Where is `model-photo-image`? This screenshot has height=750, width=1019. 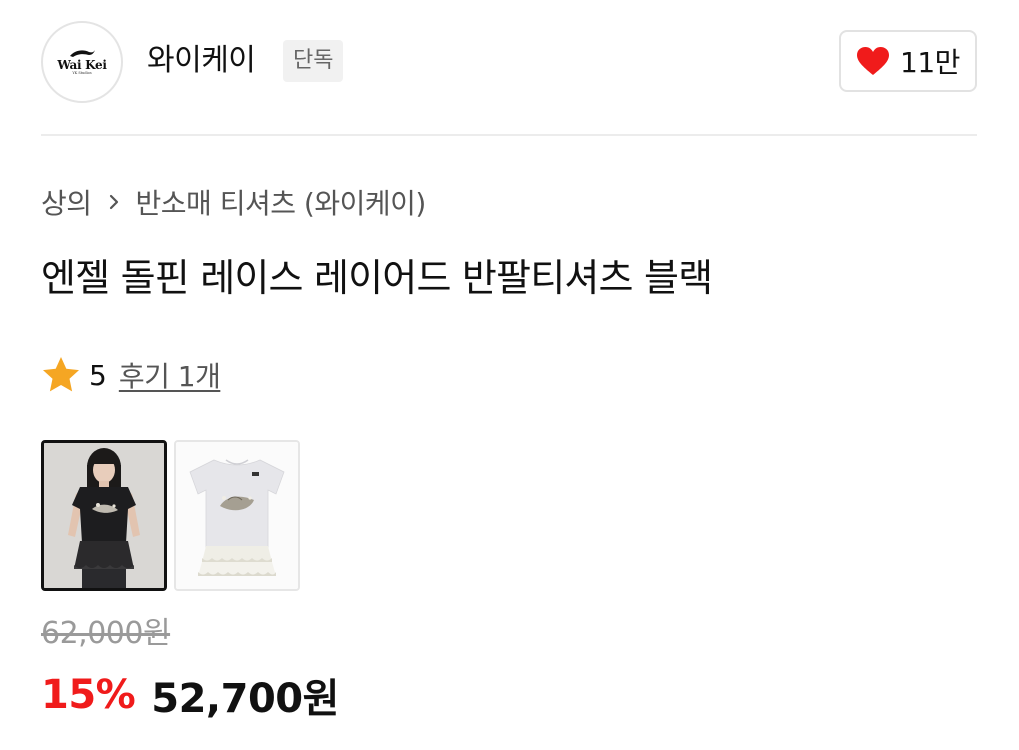
model-photo-image is located at coordinates (104, 515).